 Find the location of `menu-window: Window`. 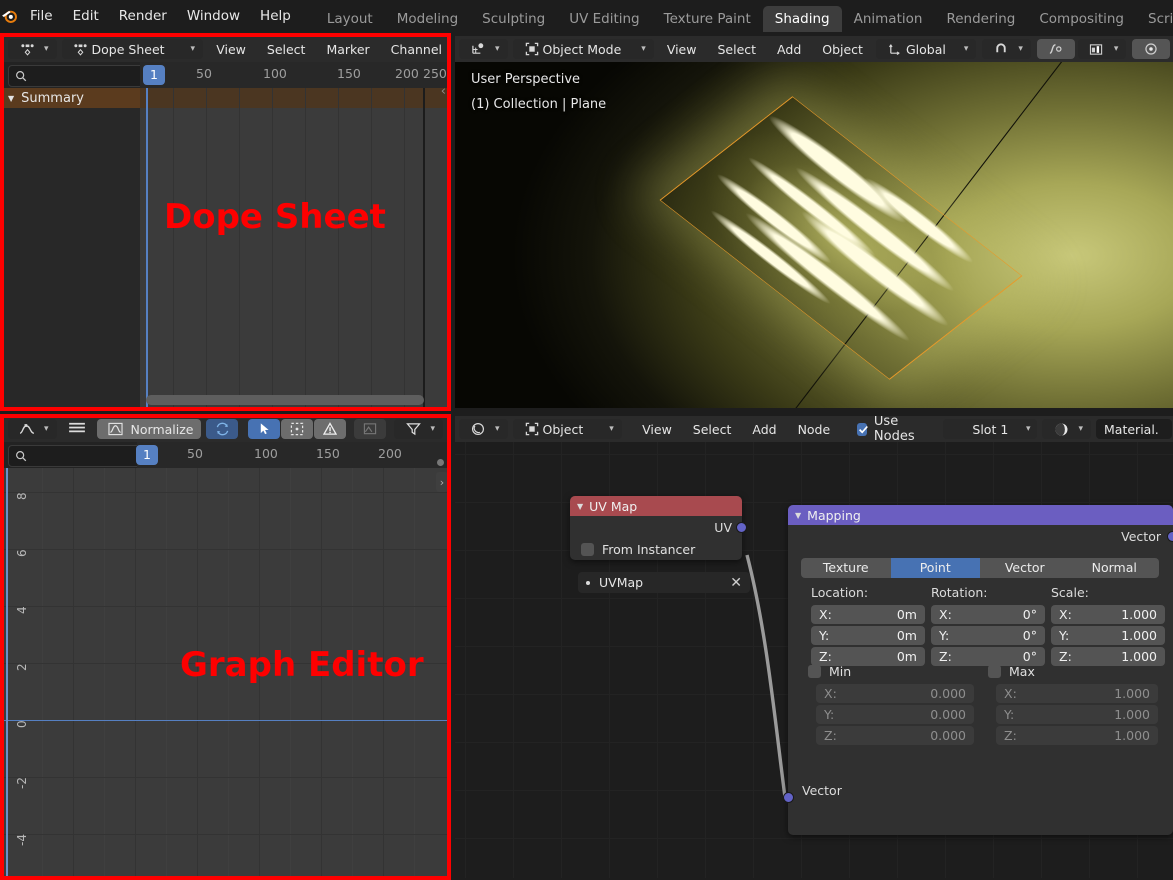

menu-window: Window is located at coordinates (213, 16).